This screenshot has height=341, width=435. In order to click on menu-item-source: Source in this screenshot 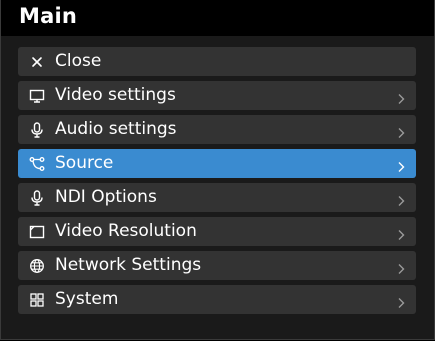, I will do `click(217, 163)`.